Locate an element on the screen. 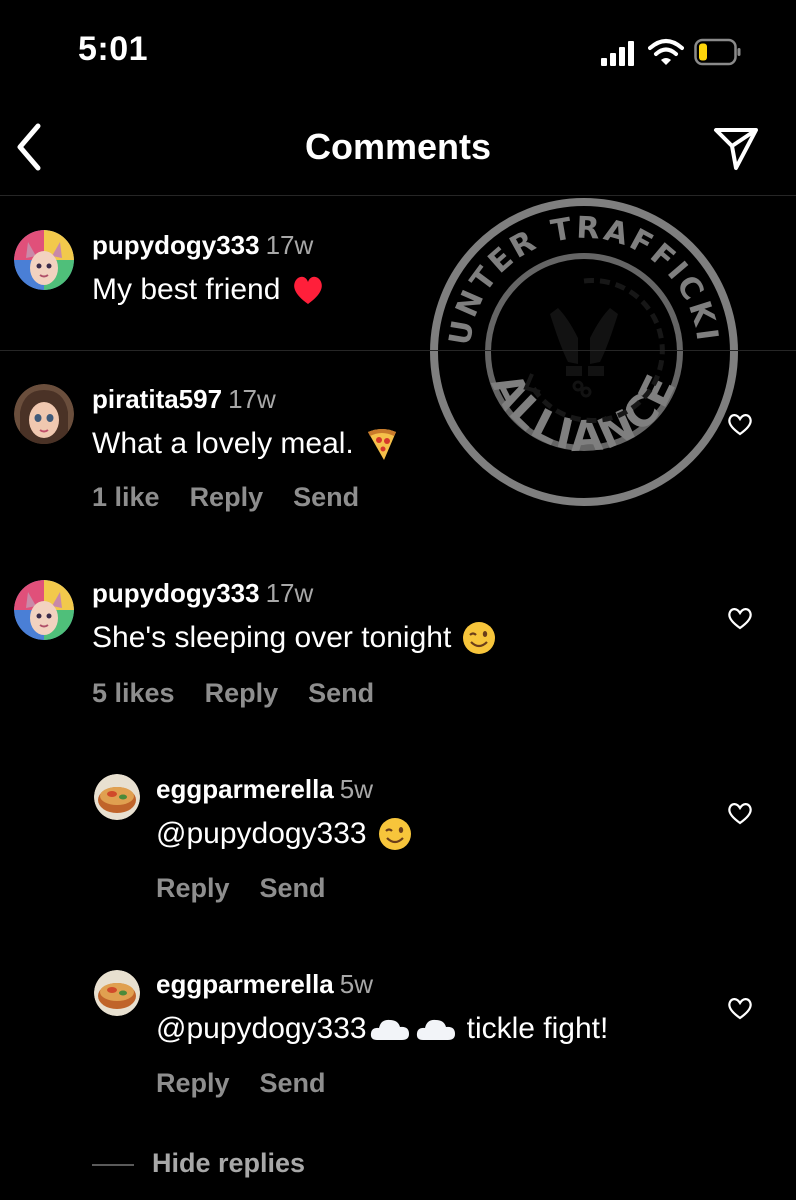 The width and height of the screenshot is (796, 1200). comment-text-row: She's sleeping over tonight is located at coordinates (294, 638).